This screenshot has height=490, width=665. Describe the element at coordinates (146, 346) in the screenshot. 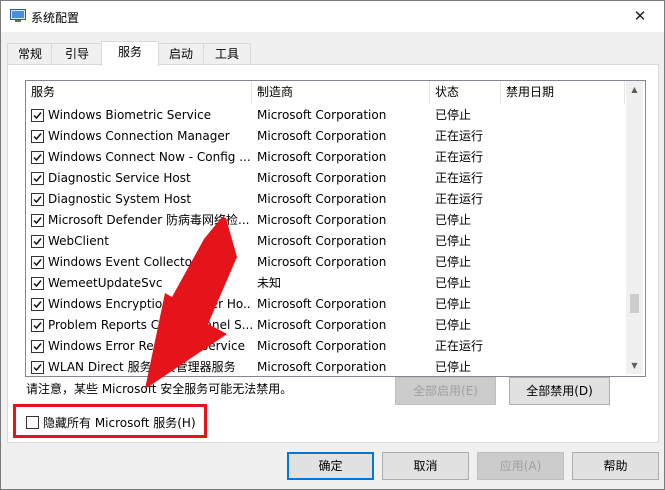

I see `service-name: Windows Error Reporting Service` at that location.